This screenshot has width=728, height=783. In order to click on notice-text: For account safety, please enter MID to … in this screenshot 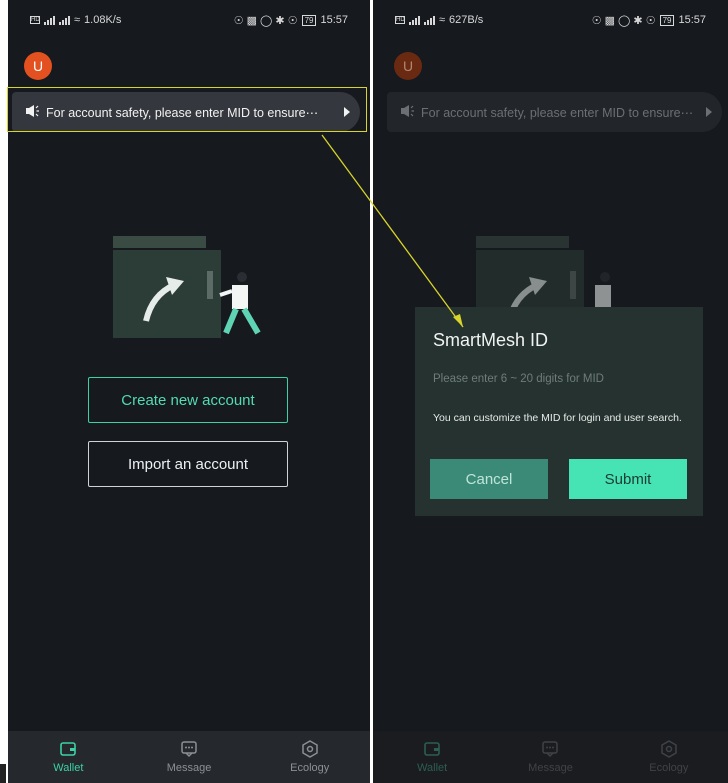, I will do `click(557, 112)`.